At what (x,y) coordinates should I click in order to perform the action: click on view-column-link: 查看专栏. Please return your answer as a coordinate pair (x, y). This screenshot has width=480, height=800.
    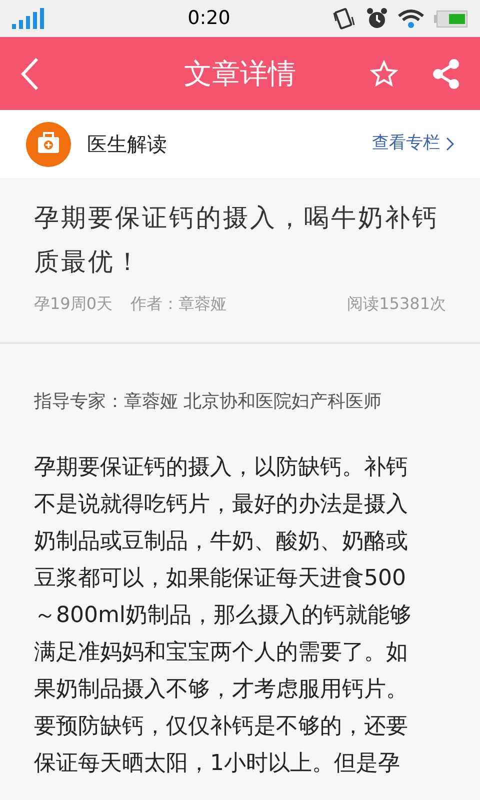
    Looking at the image, I should click on (413, 144).